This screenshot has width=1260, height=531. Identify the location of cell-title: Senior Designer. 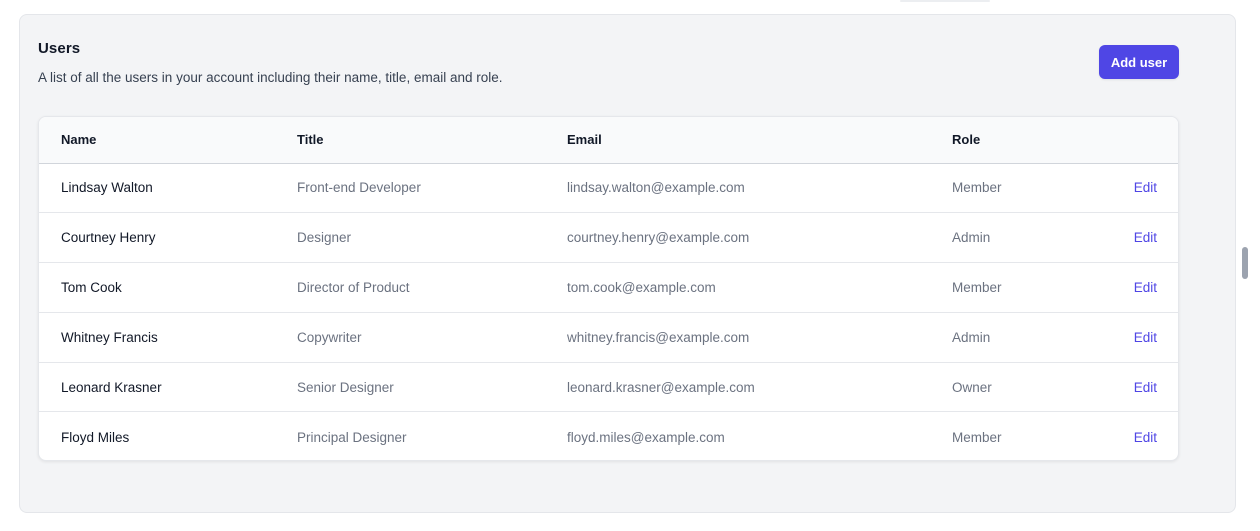
(345, 387).